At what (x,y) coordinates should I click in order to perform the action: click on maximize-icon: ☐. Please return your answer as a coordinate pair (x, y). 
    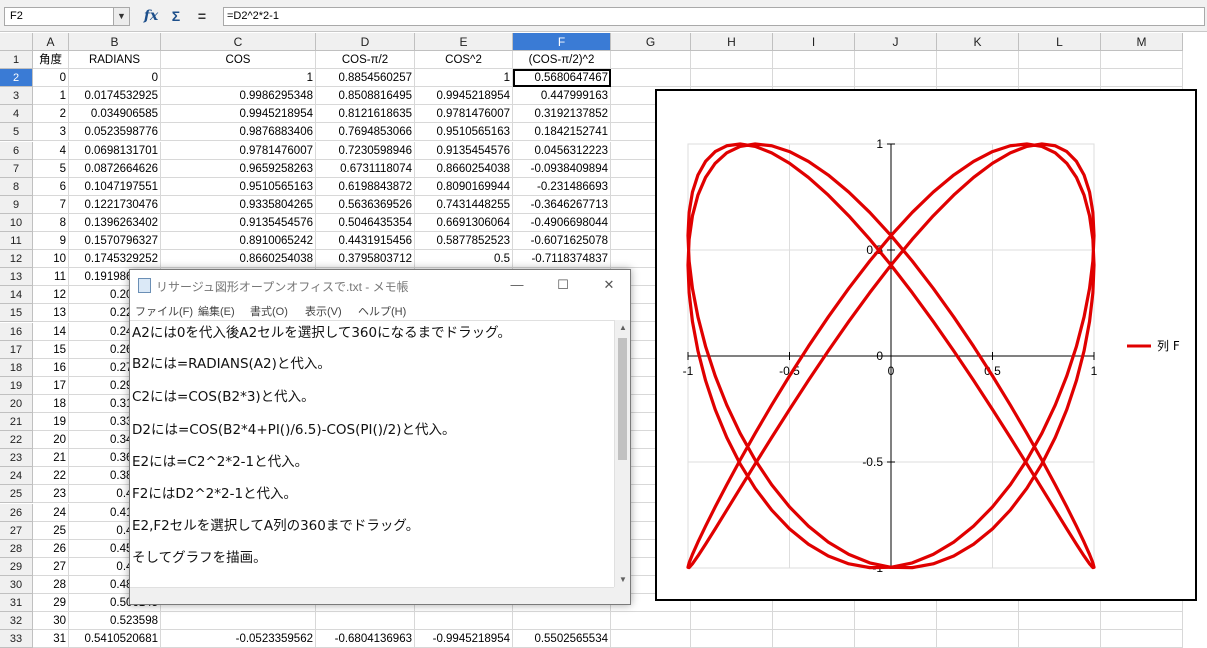
    Looking at the image, I should click on (563, 285).